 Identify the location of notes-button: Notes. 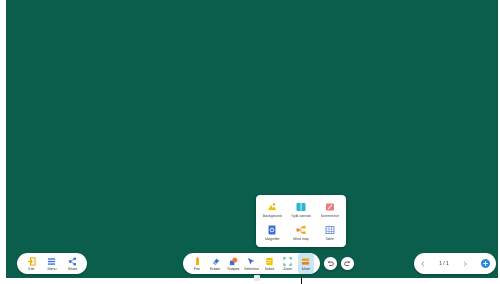
(270, 263).